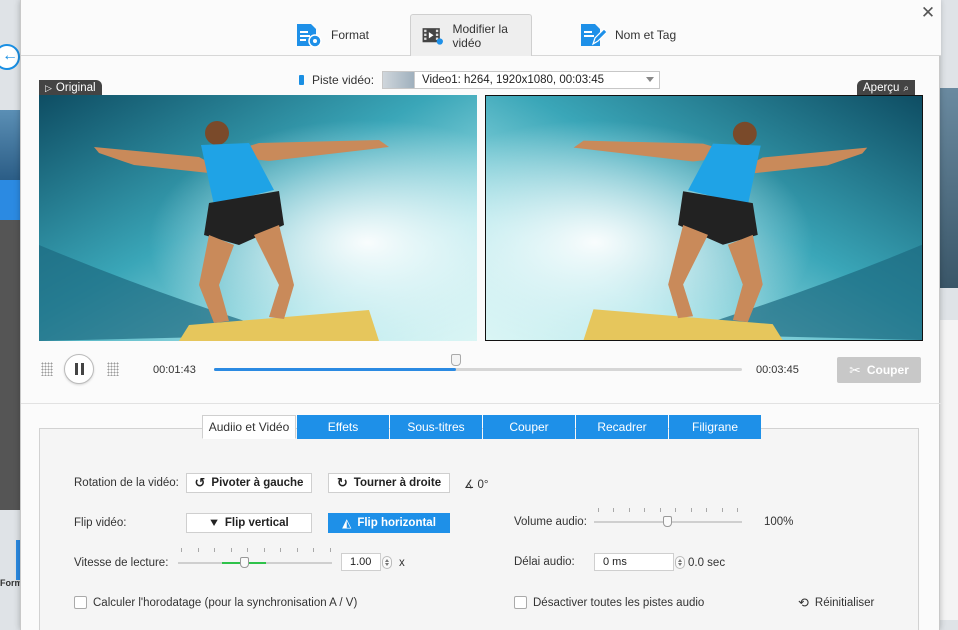 The width and height of the screenshot is (958, 630). I want to click on disable-audio-checkbox: Désactiver toutes les pistes audio, so click(609, 602).